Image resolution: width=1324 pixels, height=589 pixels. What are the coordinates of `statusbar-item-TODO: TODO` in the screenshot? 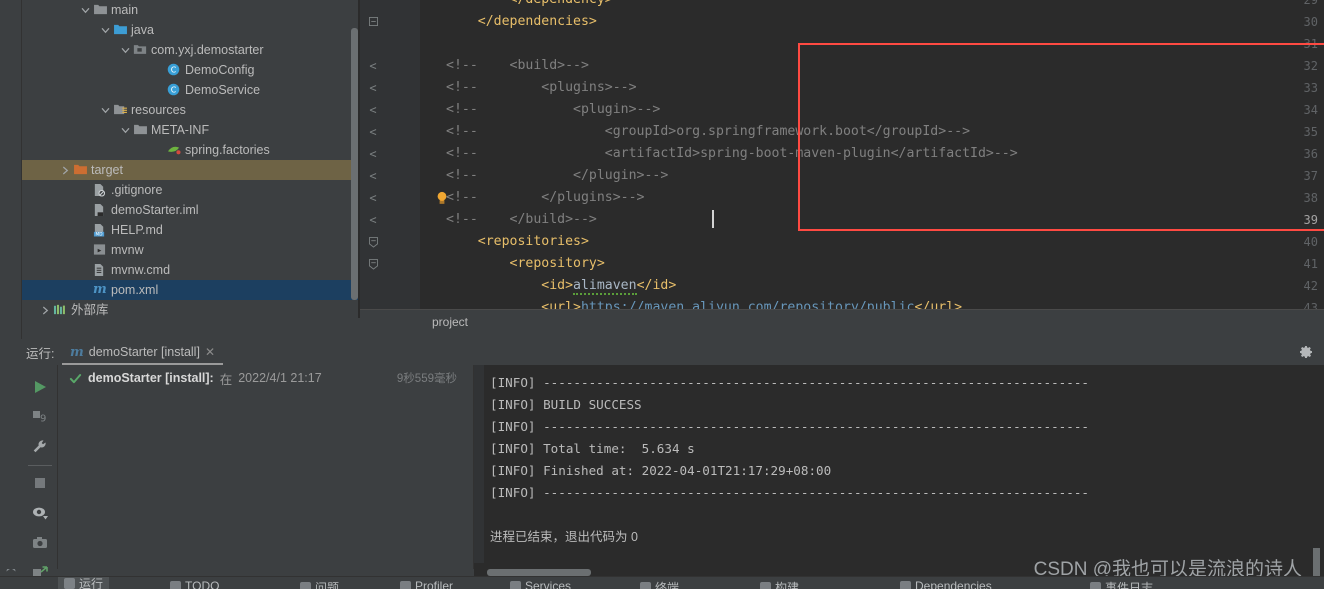 It's located at (194, 584).